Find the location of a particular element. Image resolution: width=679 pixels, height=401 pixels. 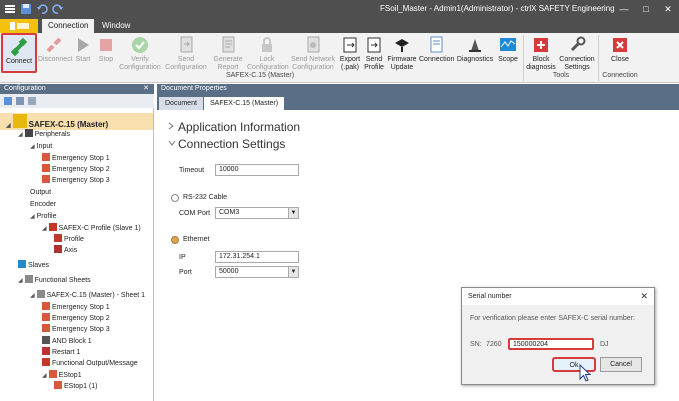

expand-app-info-icon is located at coordinates (171, 126).